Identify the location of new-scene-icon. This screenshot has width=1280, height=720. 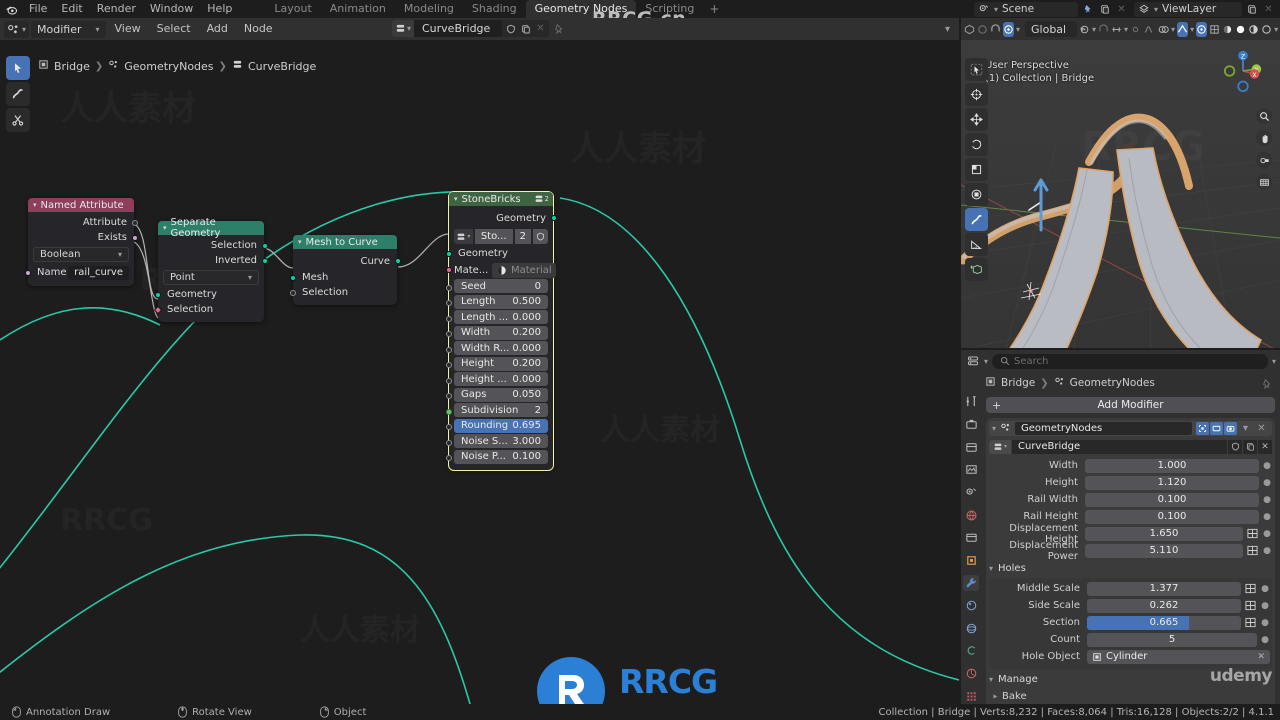
(1104, 9).